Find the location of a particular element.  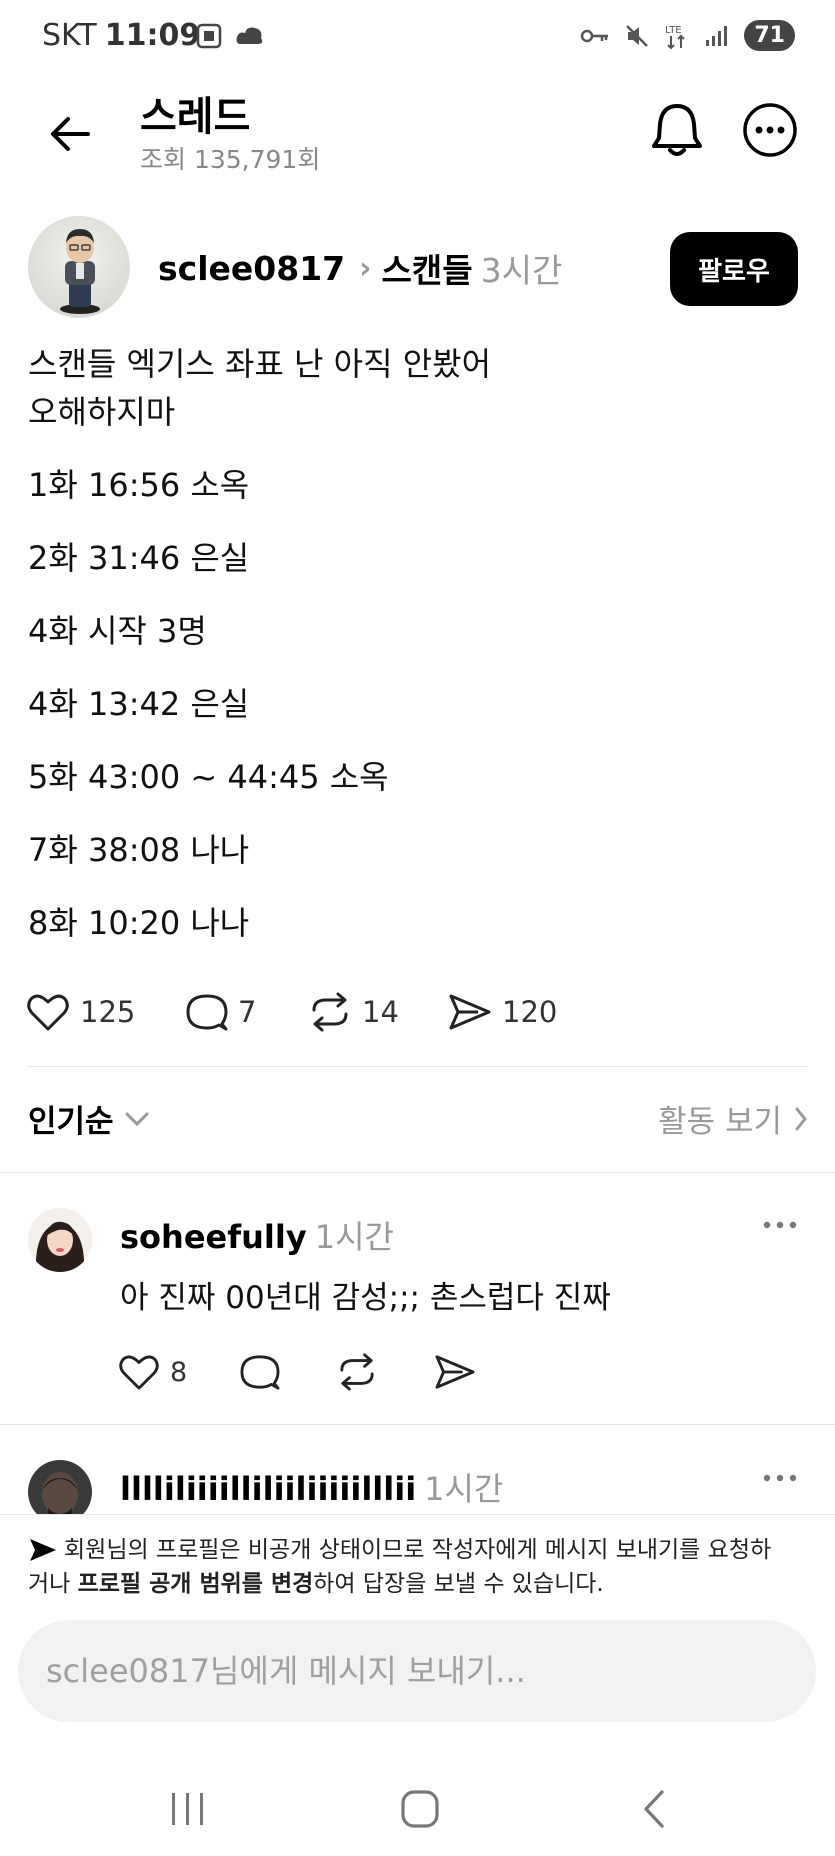

avatar-photo is located at coordinates (60, 1240).